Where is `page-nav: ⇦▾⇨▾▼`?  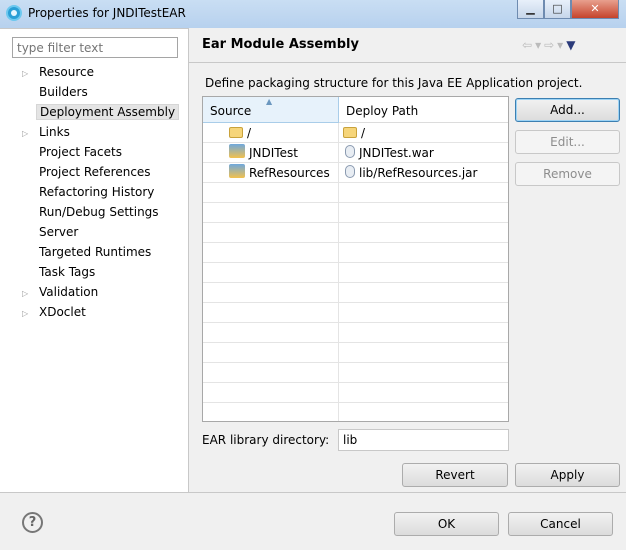 page-nav: ⇦▾⇨▾▼ is located at coordinates (550, 45).